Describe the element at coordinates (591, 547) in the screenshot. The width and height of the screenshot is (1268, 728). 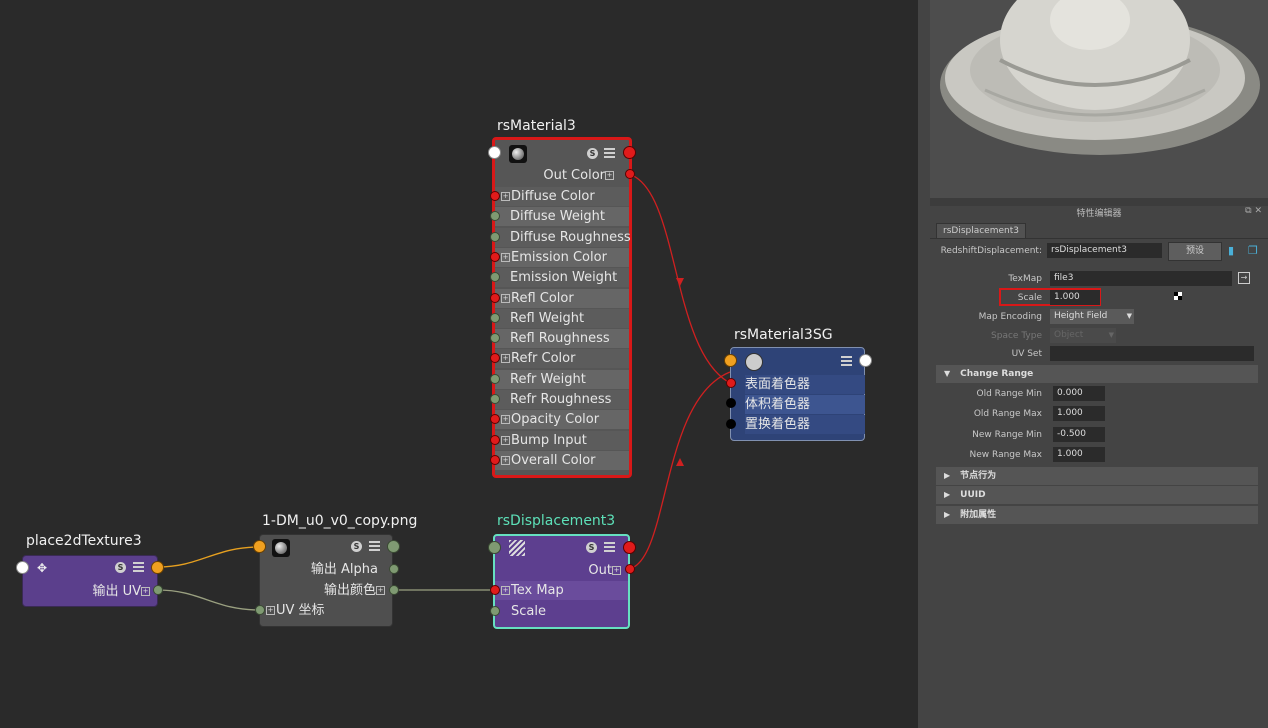
I see `disp-s-icon: S` at that location.